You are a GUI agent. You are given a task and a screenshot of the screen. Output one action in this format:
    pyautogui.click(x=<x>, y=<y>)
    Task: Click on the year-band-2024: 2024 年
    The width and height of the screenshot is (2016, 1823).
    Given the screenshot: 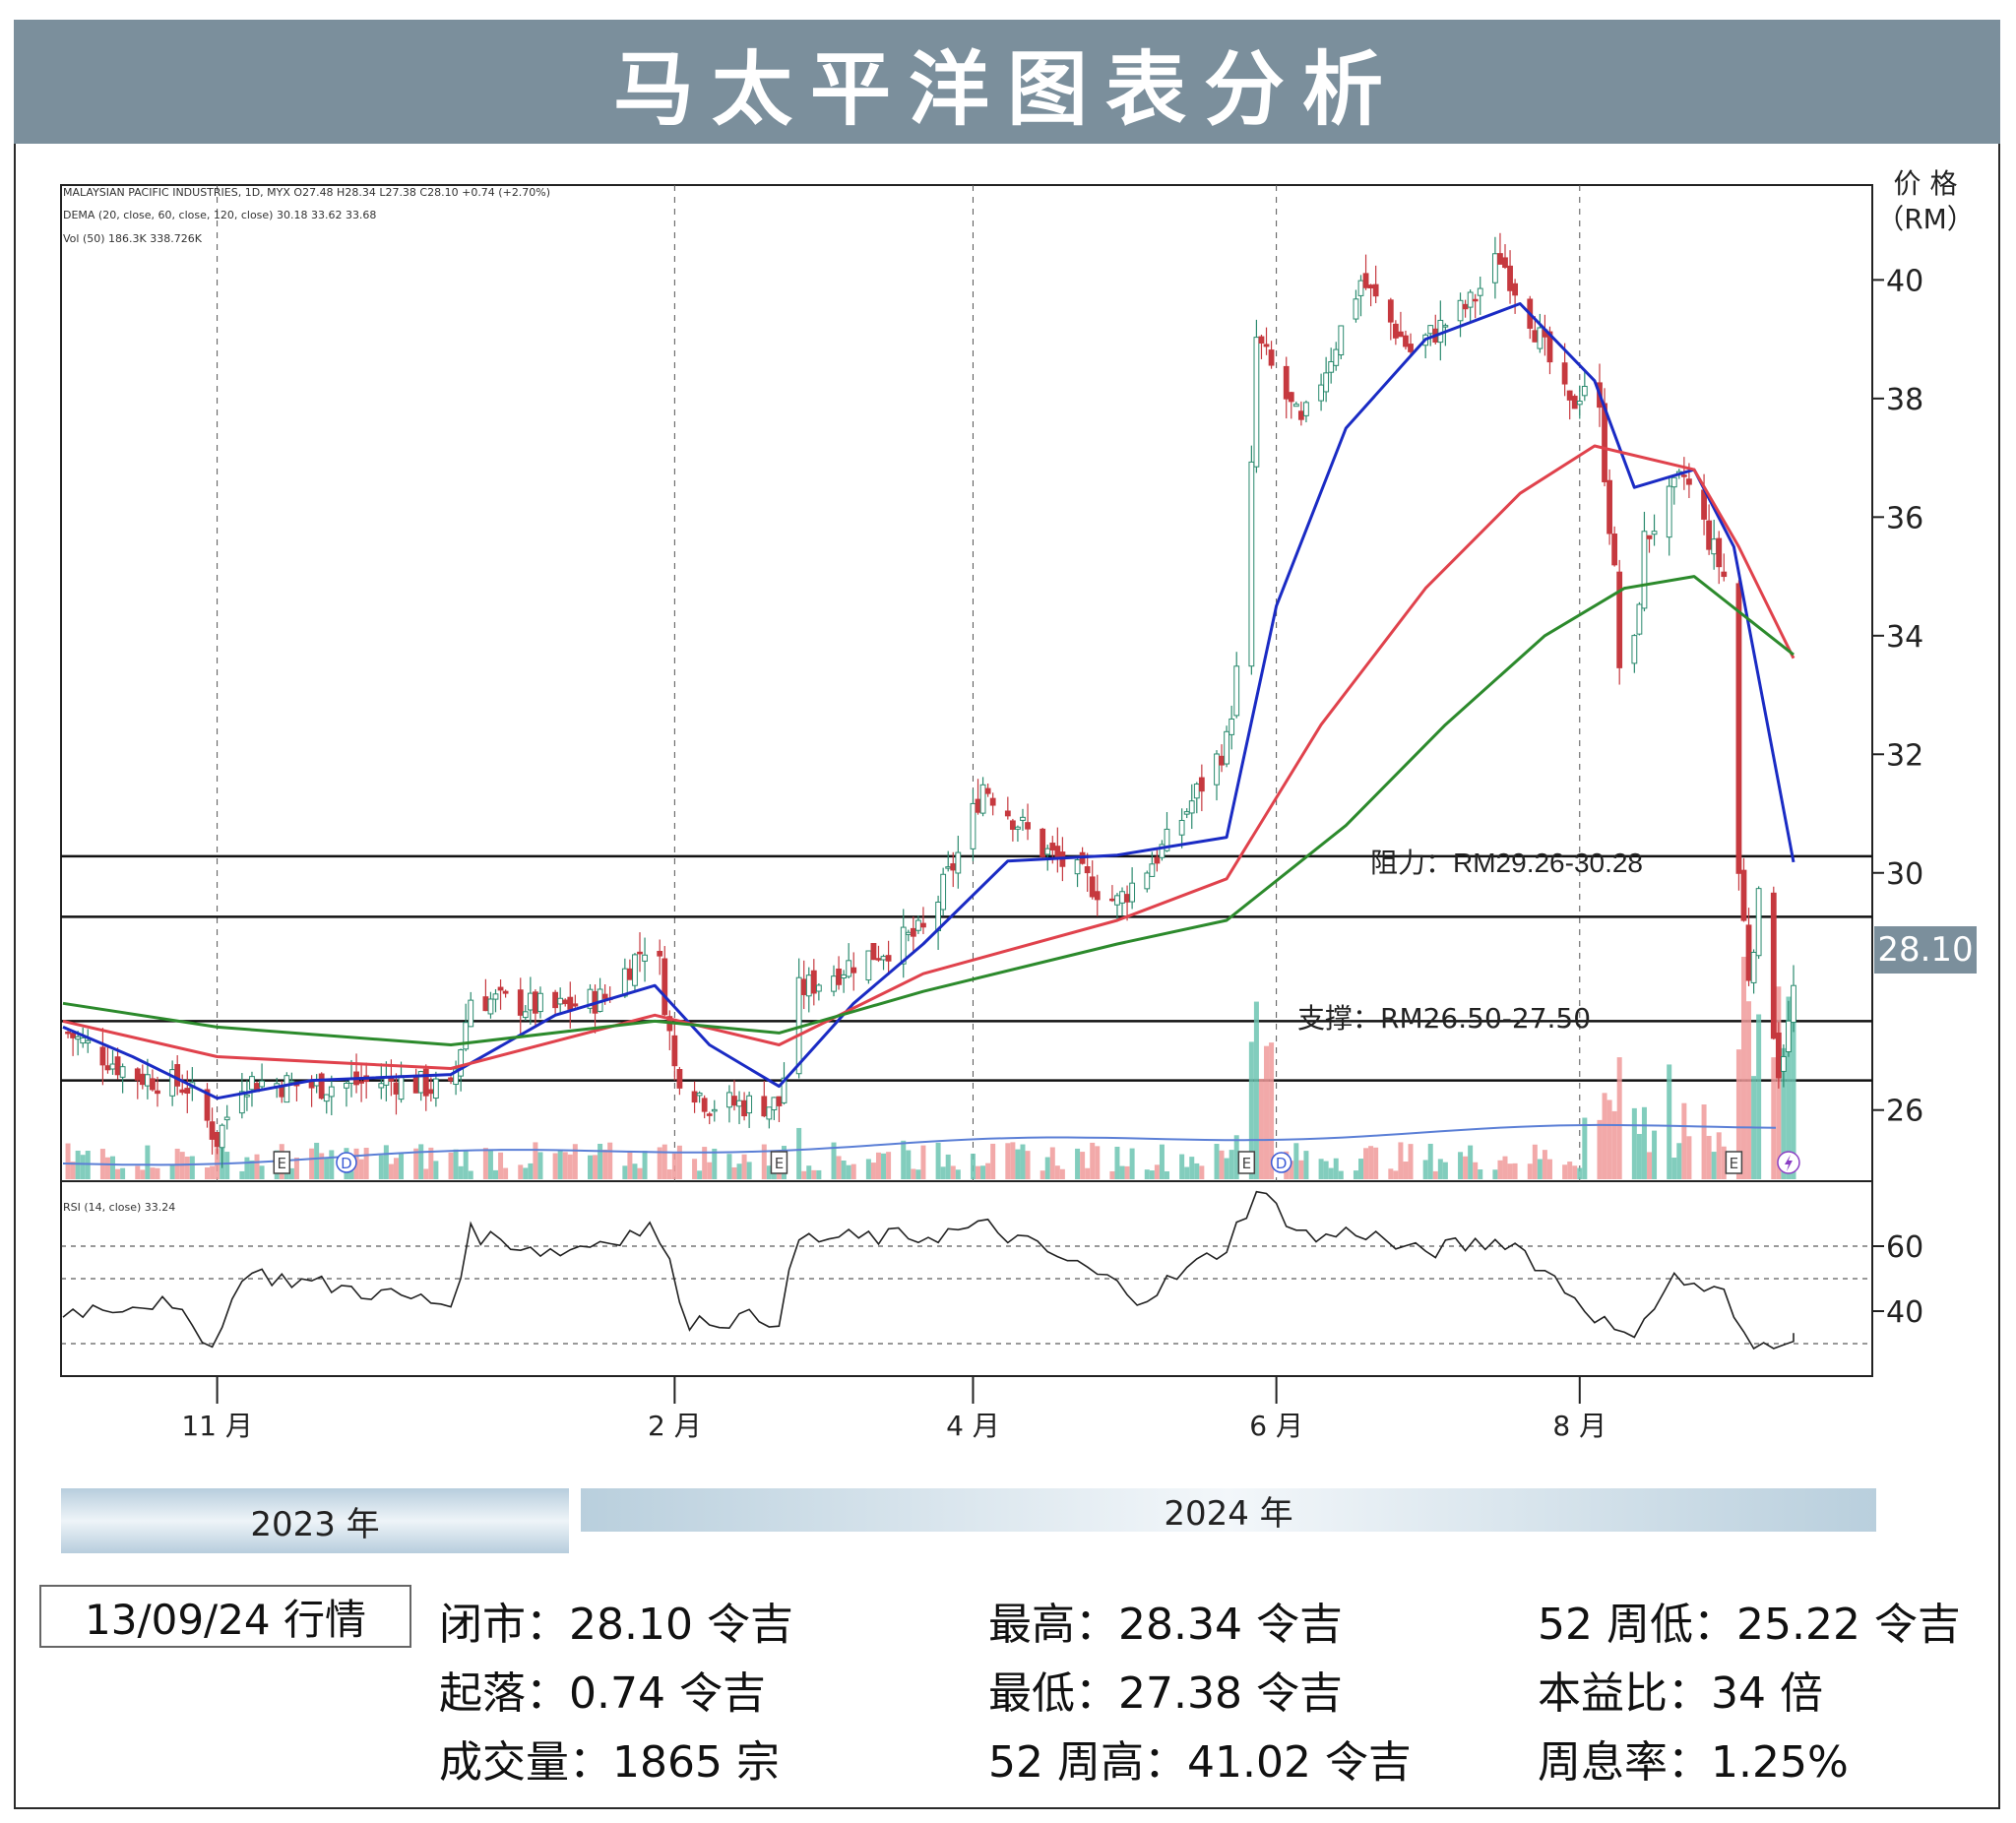 What is the action you would take?
    pyautogui.click(x=1228, y=1511)
    